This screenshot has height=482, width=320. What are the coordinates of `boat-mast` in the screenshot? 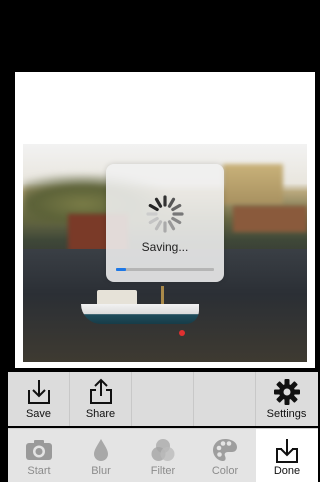 It's located at (162, 295).